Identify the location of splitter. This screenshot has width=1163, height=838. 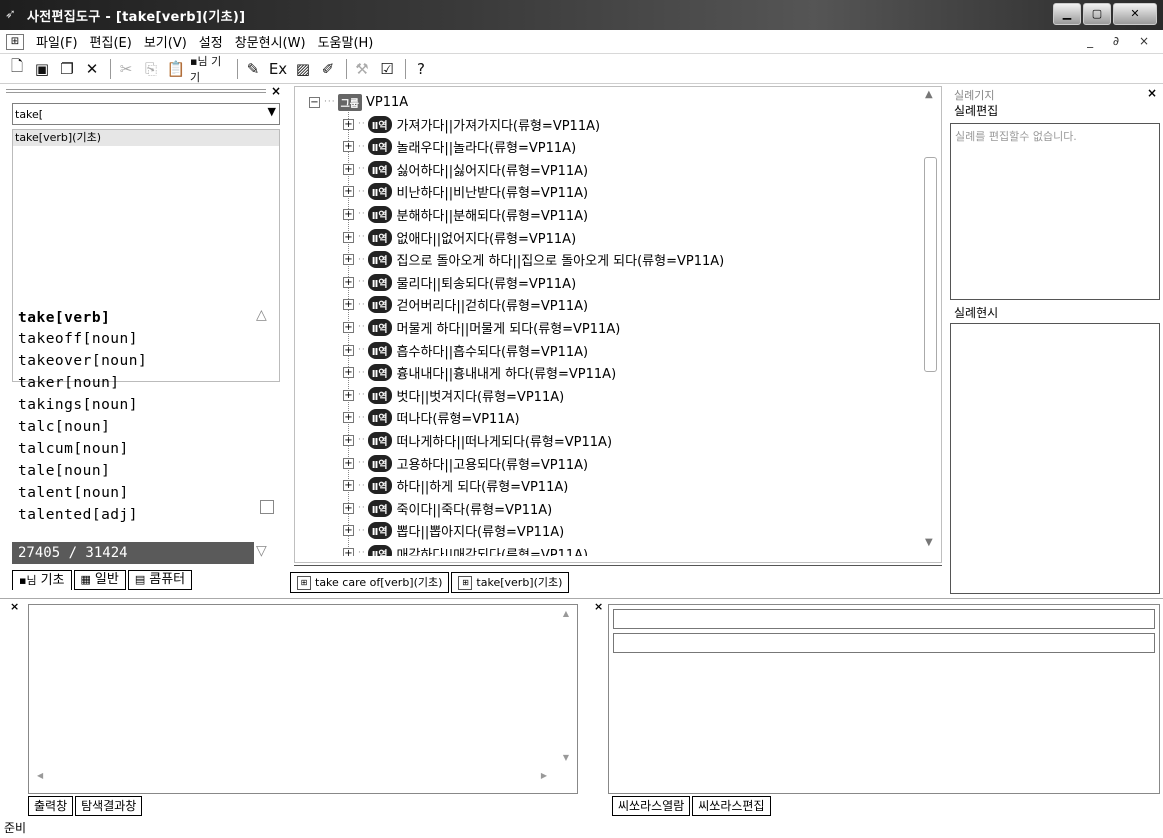
(581, 599).